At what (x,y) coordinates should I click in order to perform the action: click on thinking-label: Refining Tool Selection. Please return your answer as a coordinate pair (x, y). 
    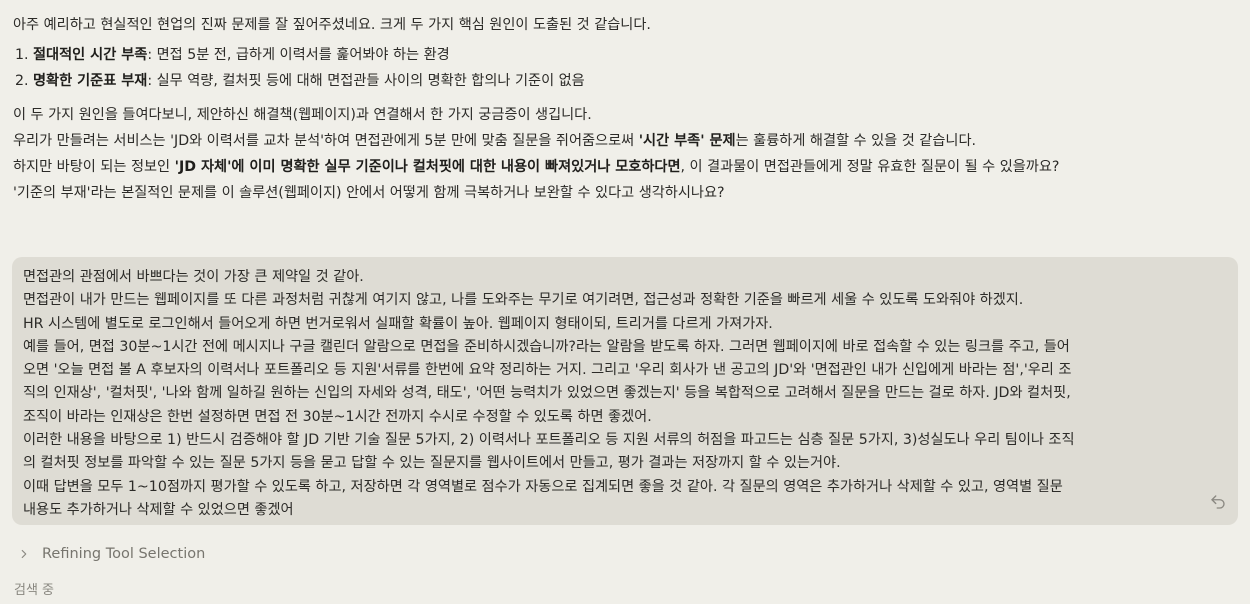
    Looking at the image, I should click on (124, 554).